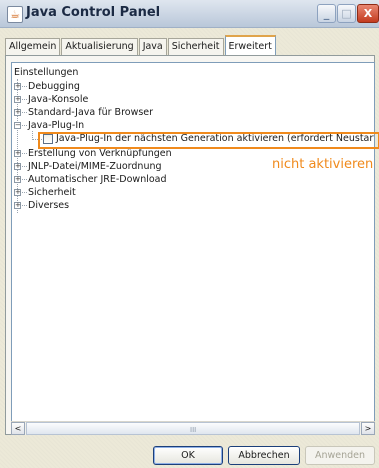  What do you see at coordinates (95, 166) in the screenshot?
I see `tree-item-jnlp-mime: JNLP-Datei/MIME-Zuordnung` at bounding box center [95, 166].